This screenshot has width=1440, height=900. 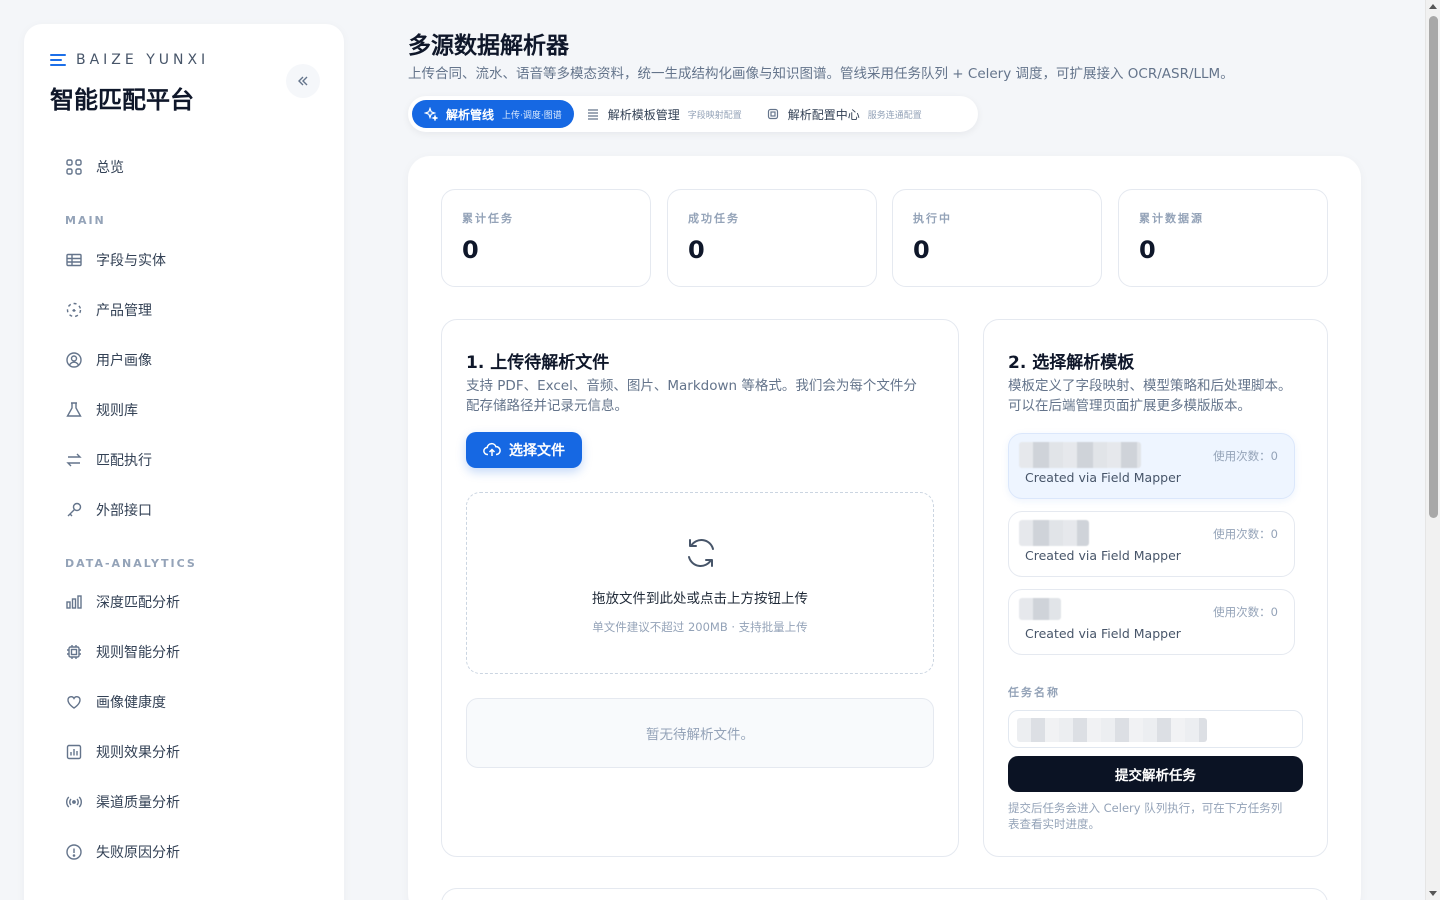 I want to click on sidebar-item-label: 规则效果分析, so click(x=138, y=753).